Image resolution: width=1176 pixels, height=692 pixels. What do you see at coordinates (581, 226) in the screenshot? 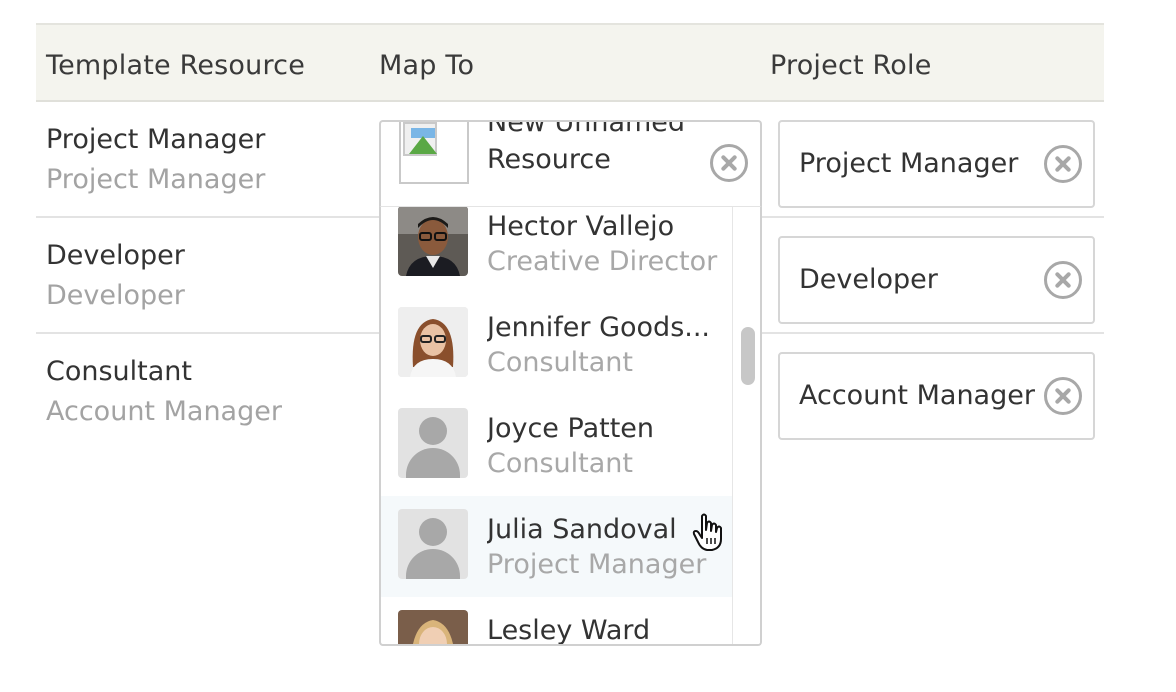
I see `option-name: Hector Vallejo` at bounding box center [581, 226].